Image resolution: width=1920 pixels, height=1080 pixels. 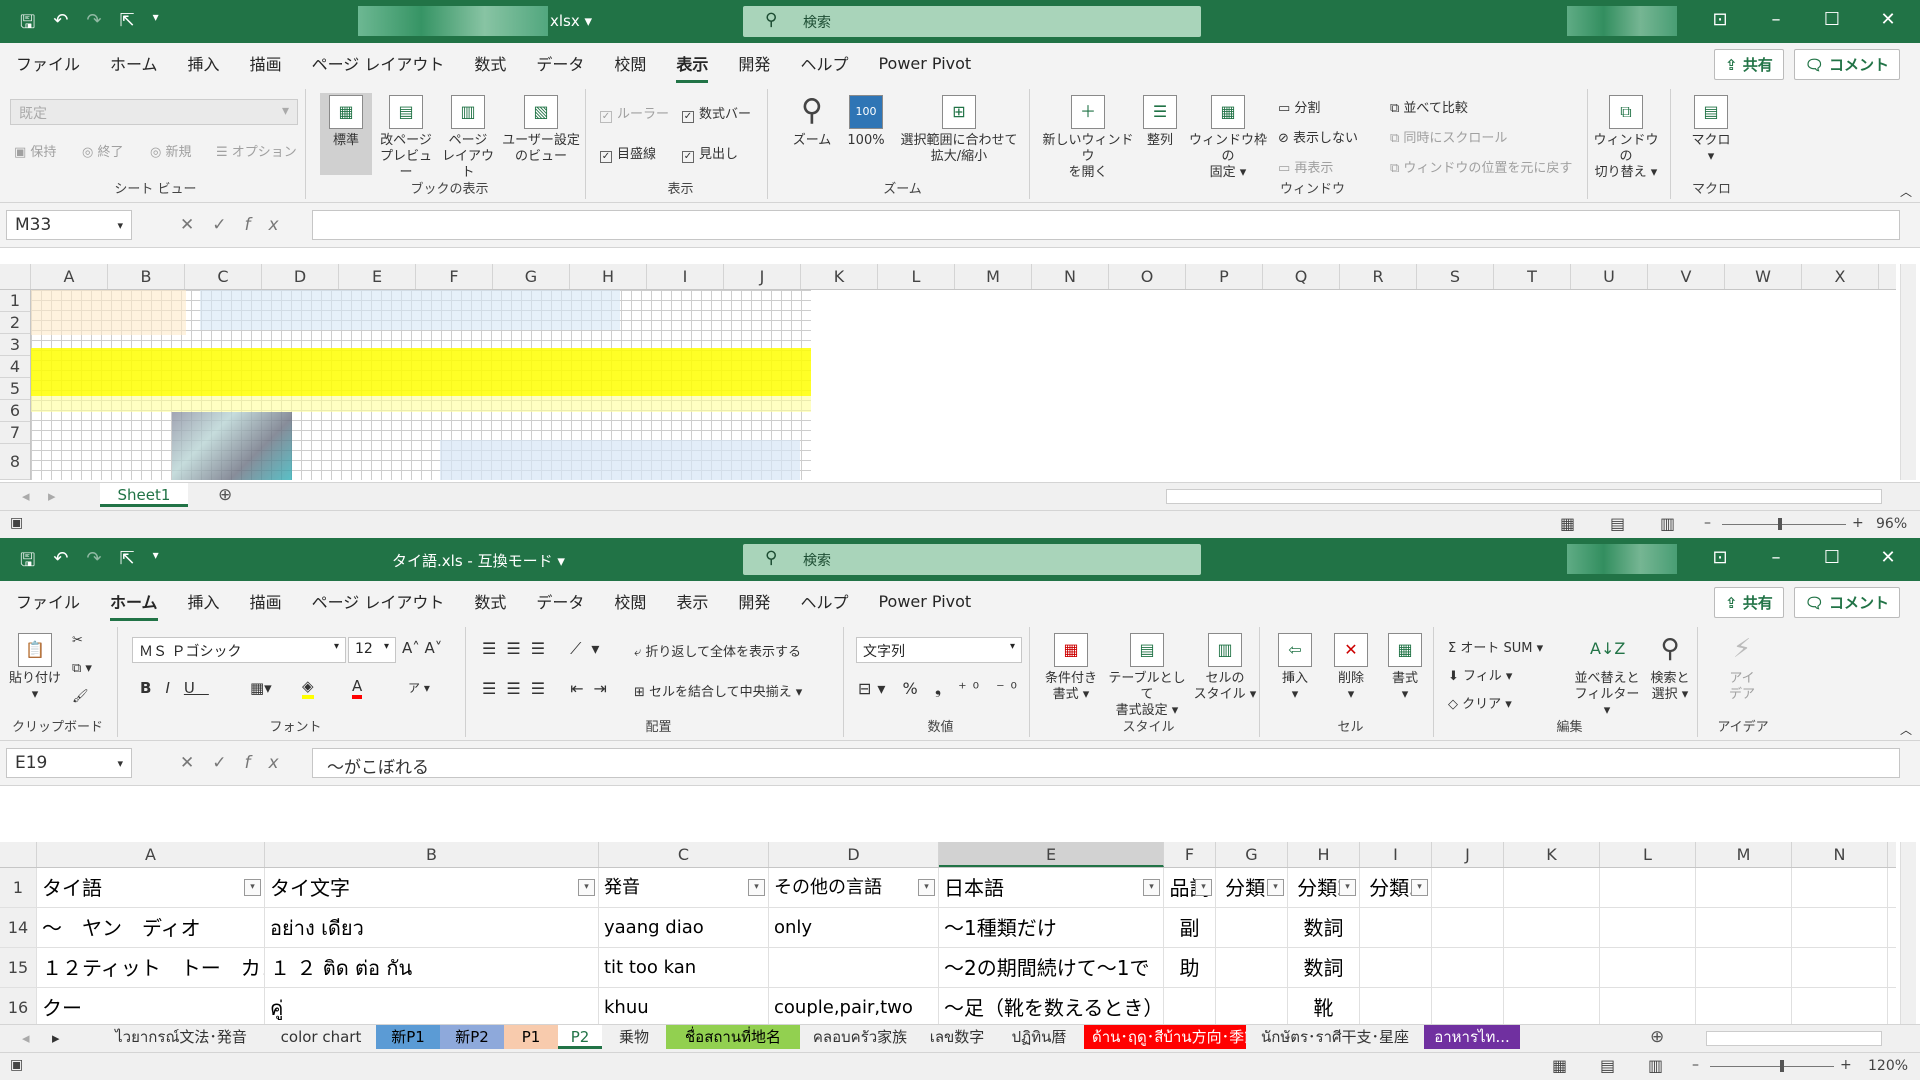 What do you see at coordinates (18, 854) in the screenshot?
I see `select-all-corner` at bounding box center [18, 854].